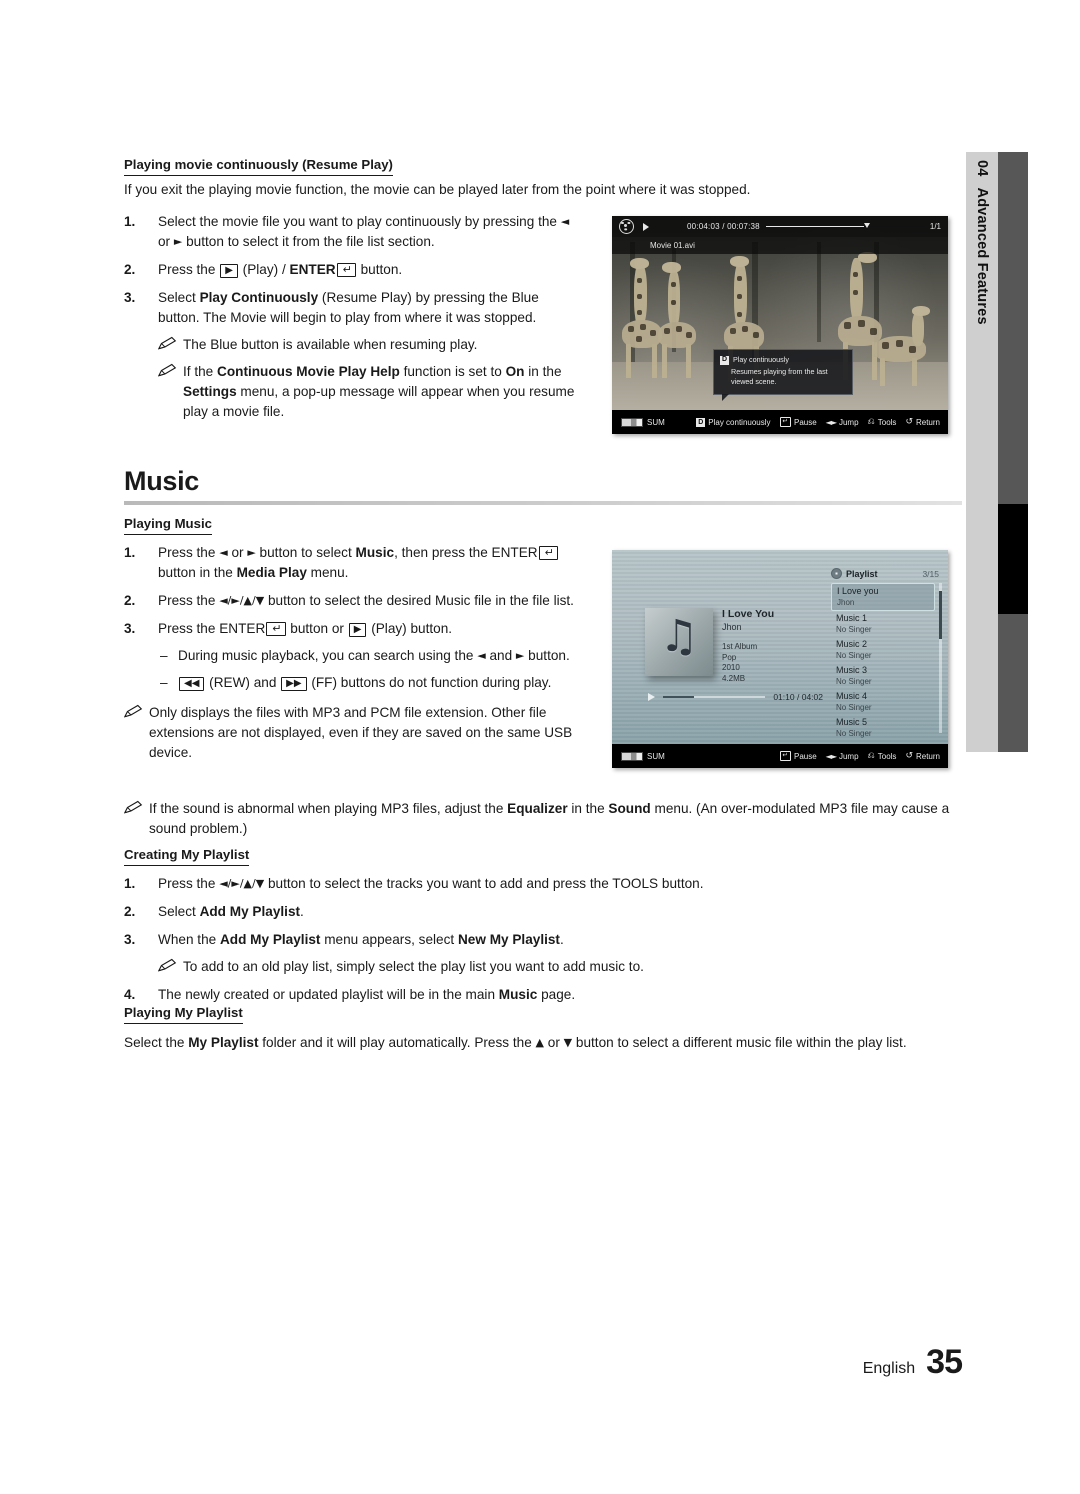 The height and width of the screenshot is (1494, 1080). What do you see at coordinates (883, 702) in the screenshot?
I see `playlist-item: Music 4 No Singer` at bounding box center [883, 702].